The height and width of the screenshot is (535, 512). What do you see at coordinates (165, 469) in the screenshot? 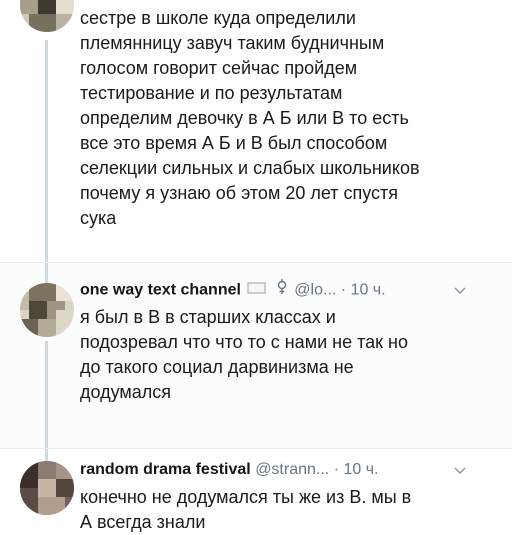
I see `display-name: random drama festival` at bounding box center [165, 469].